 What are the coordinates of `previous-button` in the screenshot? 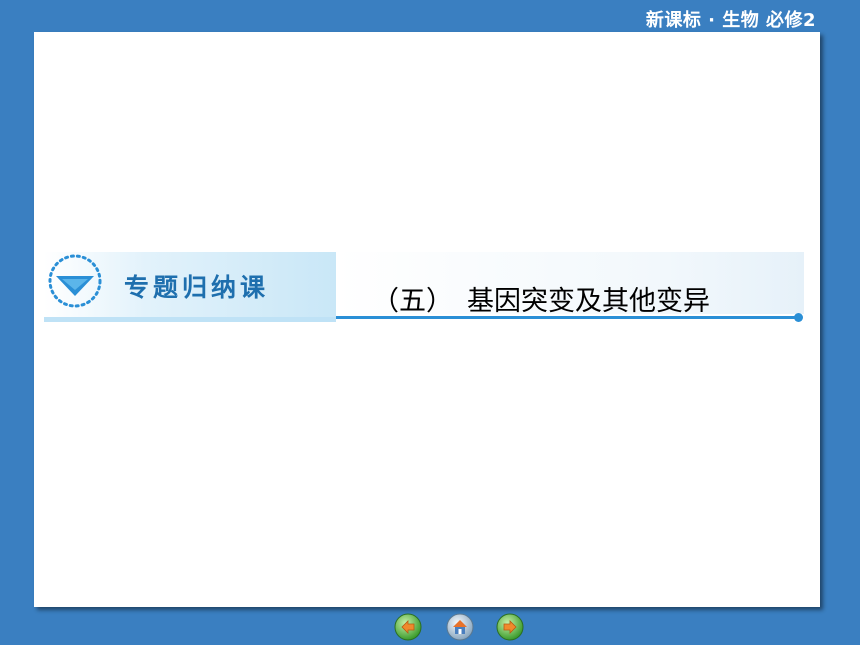 It's located at (408, 627).